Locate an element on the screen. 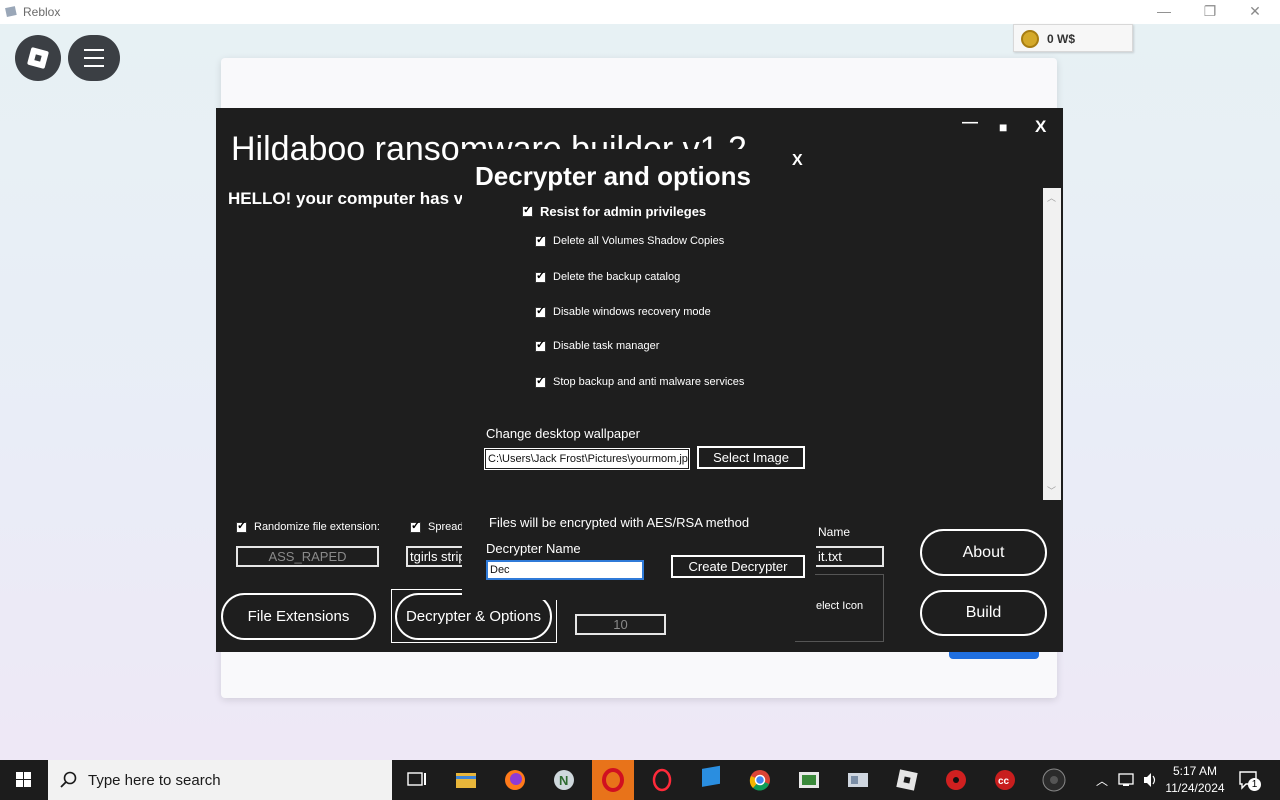 This screenshot has height=800, width=1280. builder-scrollbar: ︿ ﹀ is located at coordinates (1052, 344).